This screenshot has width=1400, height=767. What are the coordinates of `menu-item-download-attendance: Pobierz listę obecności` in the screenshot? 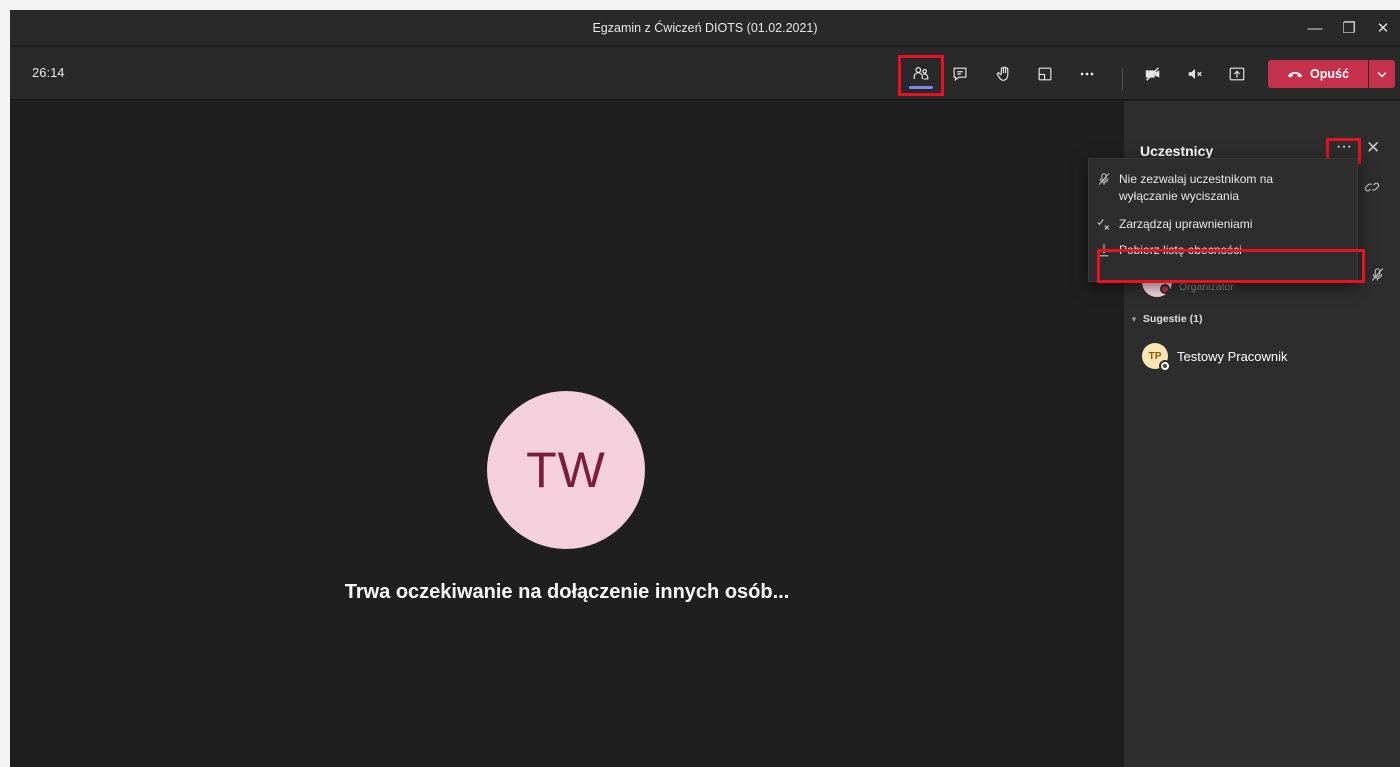 It's located at (1223, 250).